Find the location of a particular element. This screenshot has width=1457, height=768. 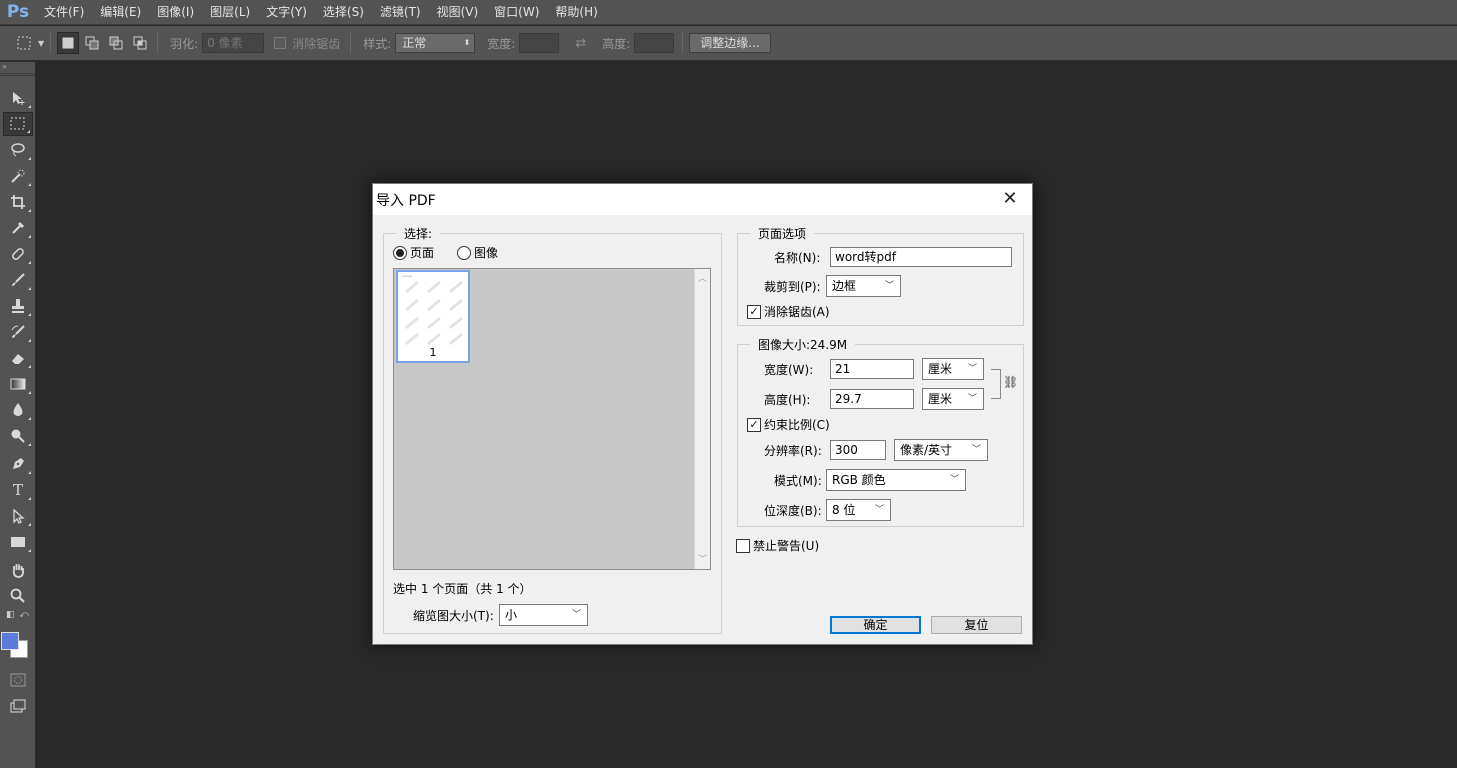

blur-tool-icon is located at coordinates (18, 410).